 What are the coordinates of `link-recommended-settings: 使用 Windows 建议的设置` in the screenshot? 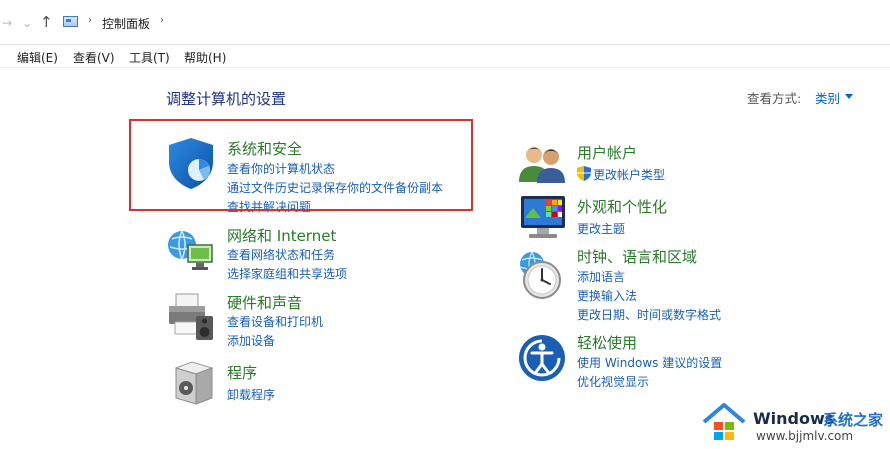 It's located at (649, 362).